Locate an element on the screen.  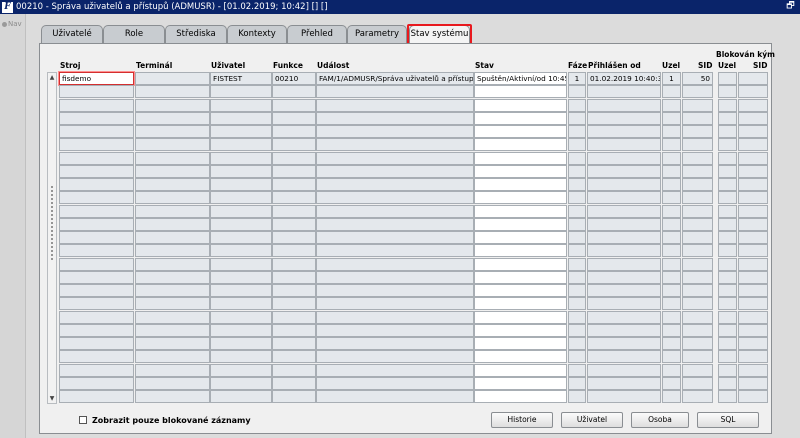
scroll-up-icon: ▲ is located at coordinates (52, 77).